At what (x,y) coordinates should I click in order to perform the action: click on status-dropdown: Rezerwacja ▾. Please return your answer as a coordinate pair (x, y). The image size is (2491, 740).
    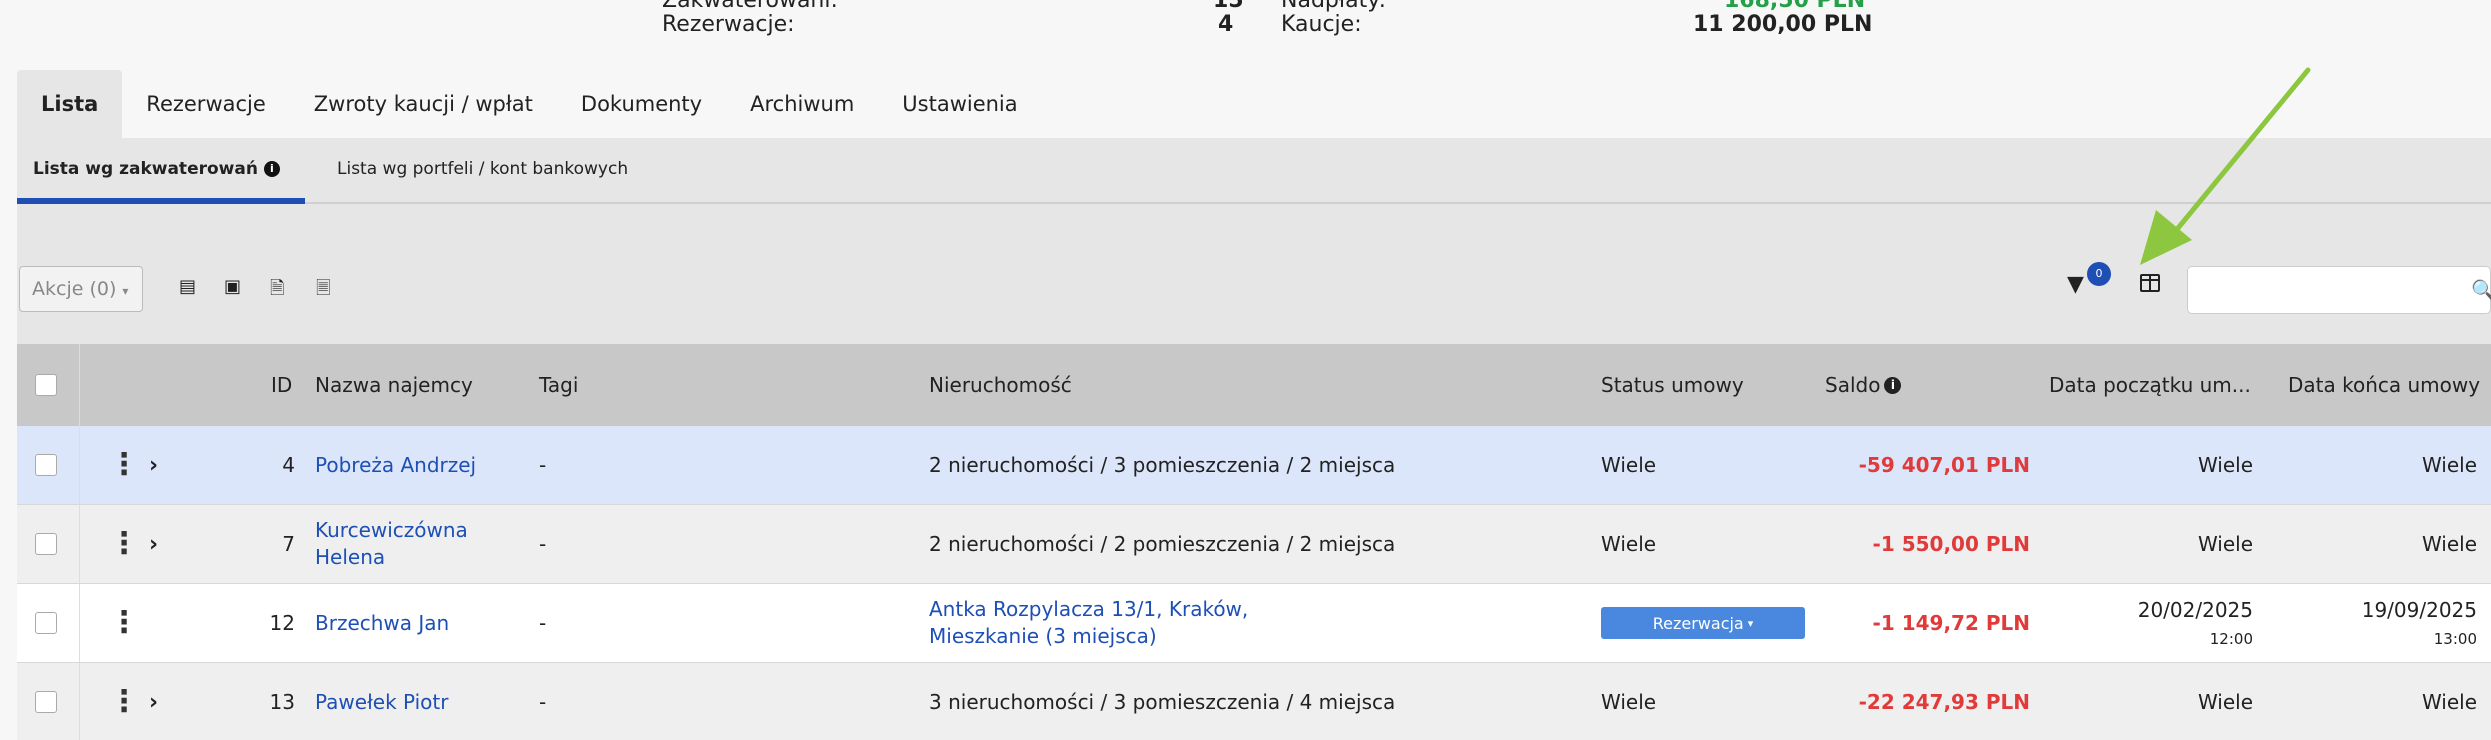
    Looking at the image, I should click on (1703, 623).